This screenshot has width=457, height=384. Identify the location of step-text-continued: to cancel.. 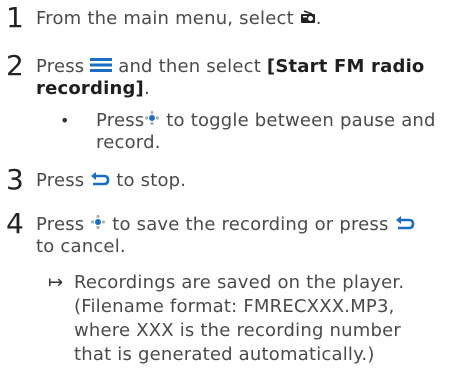
(81, 246).